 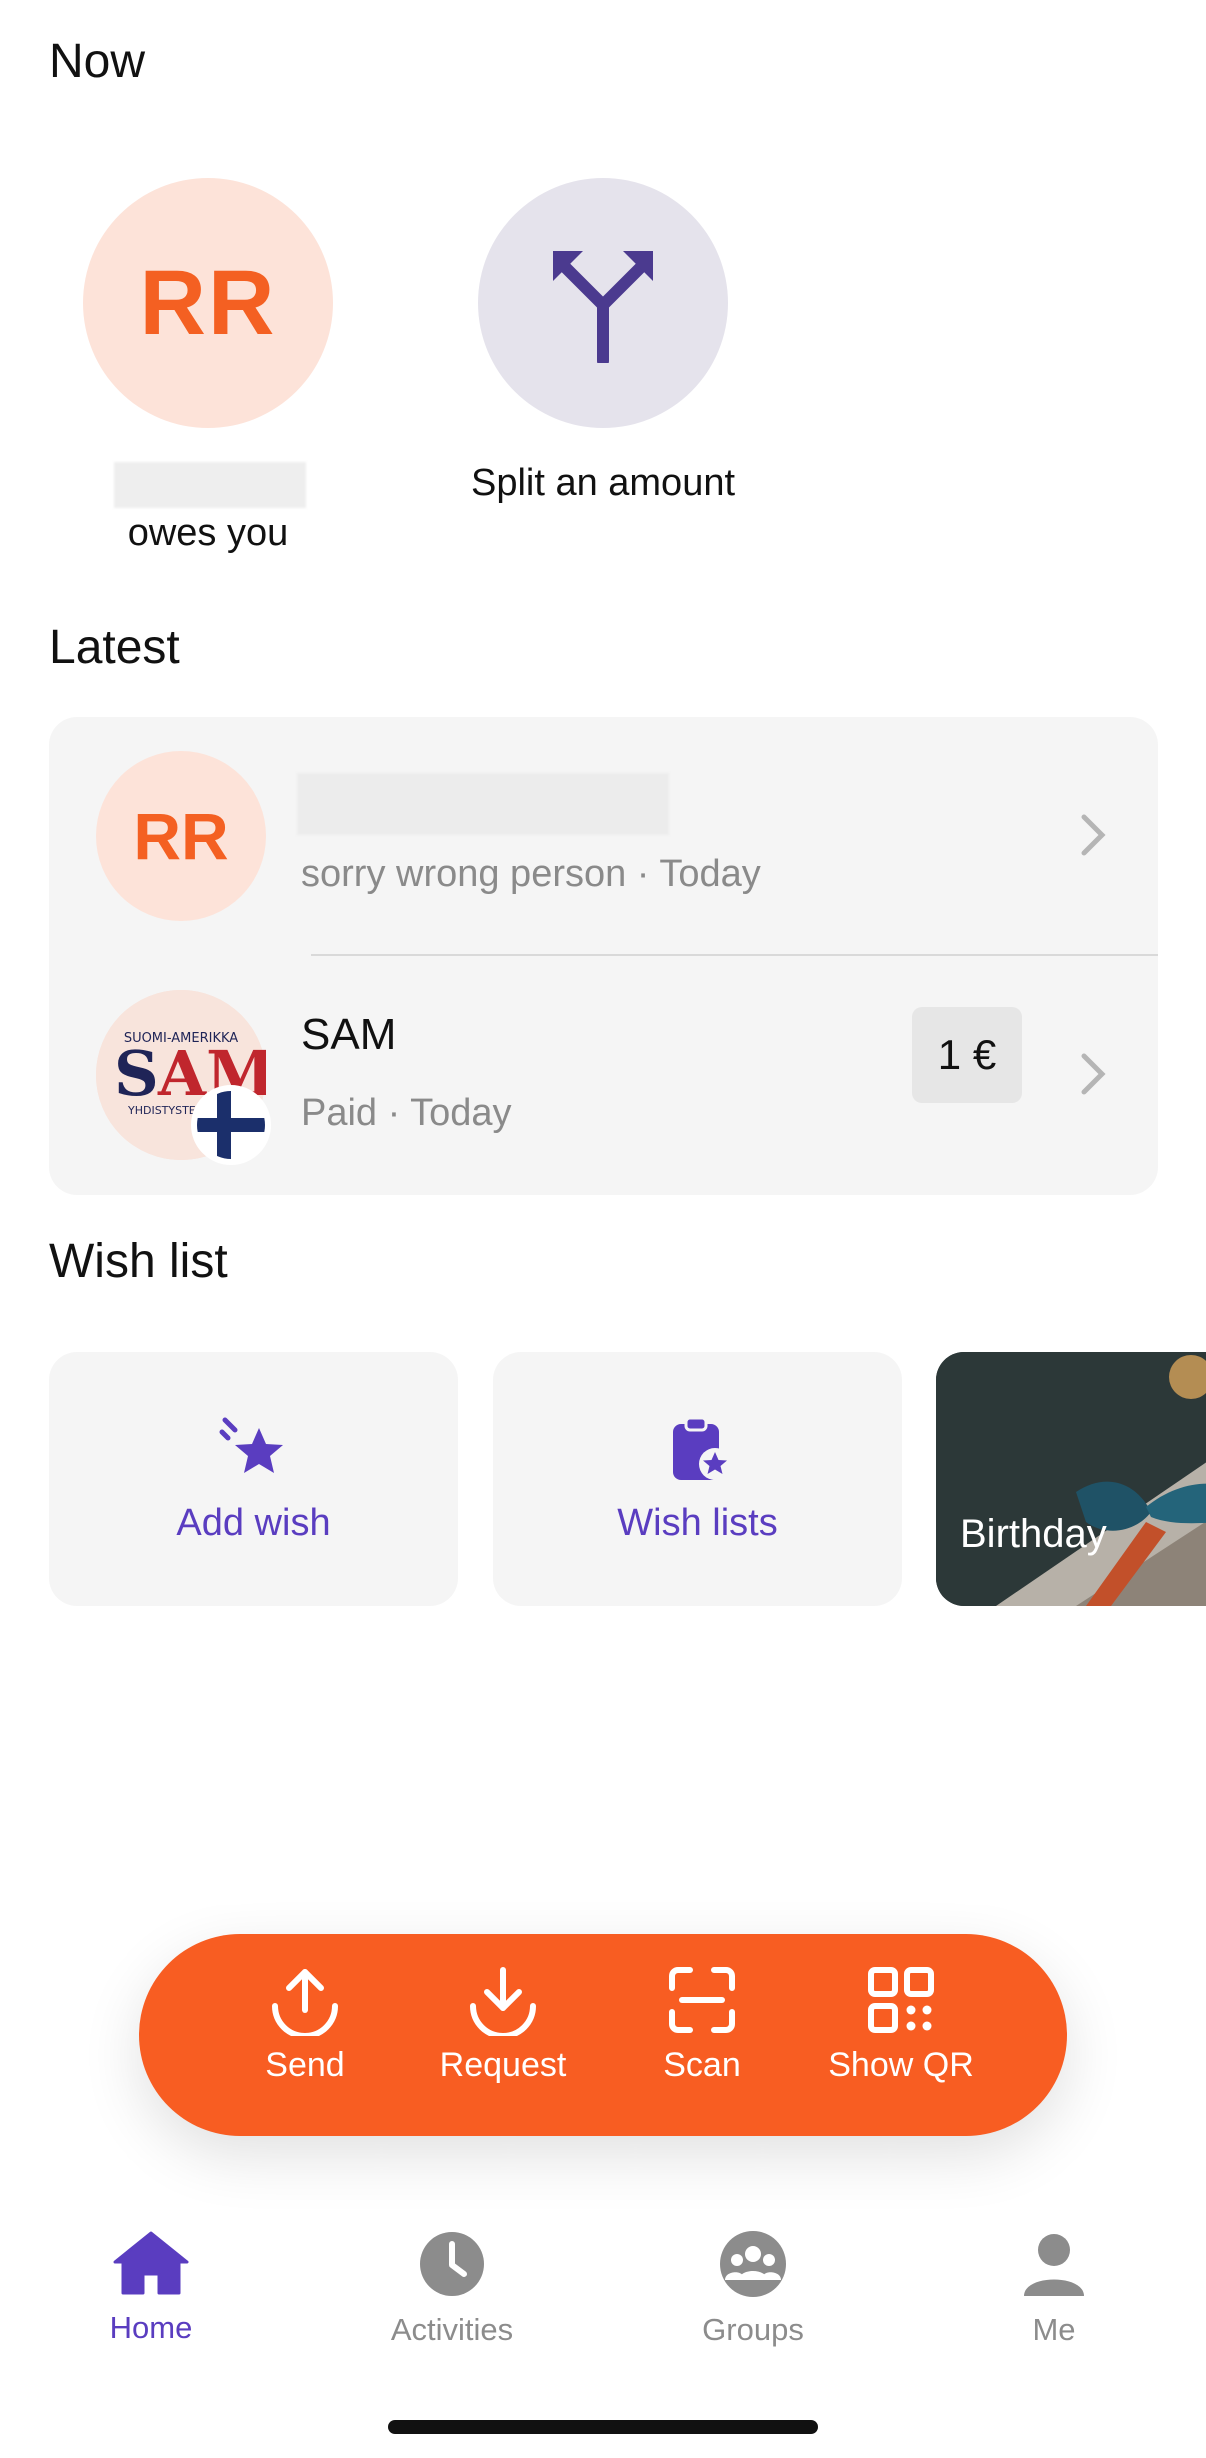 I want to click on tab-groups: Groups, so click(x=753, y=2289).